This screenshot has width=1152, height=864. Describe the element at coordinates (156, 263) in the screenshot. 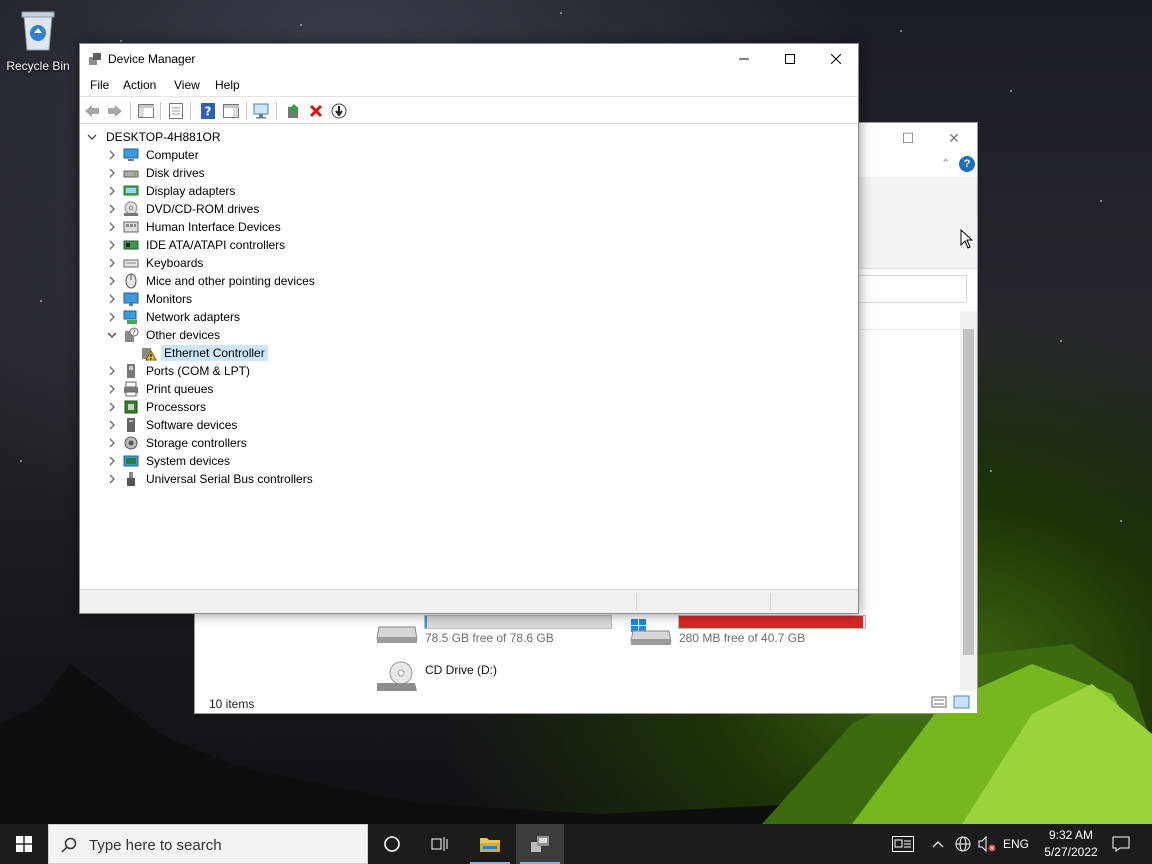

I see `tree-category: Keyboards` at that location.